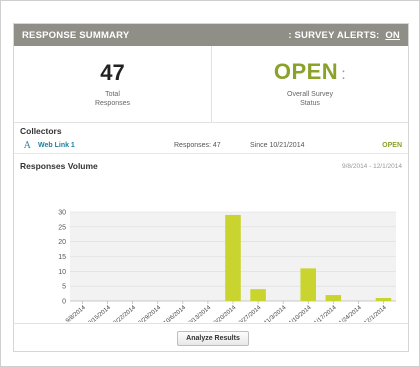  Describe the element at coordinates (299, 313) in the screenshot. I see `x-tick-label: 11/10/2014` at that location.